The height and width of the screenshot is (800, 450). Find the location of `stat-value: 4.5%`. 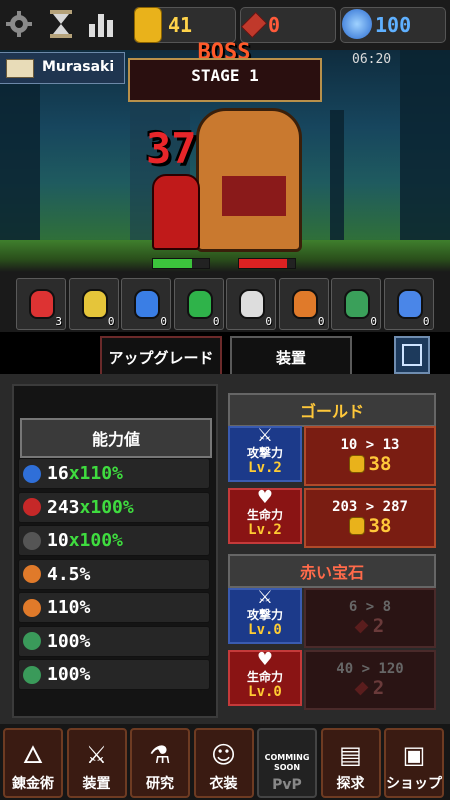

stat-value: 4.5% is located at coordinates (69, 574).